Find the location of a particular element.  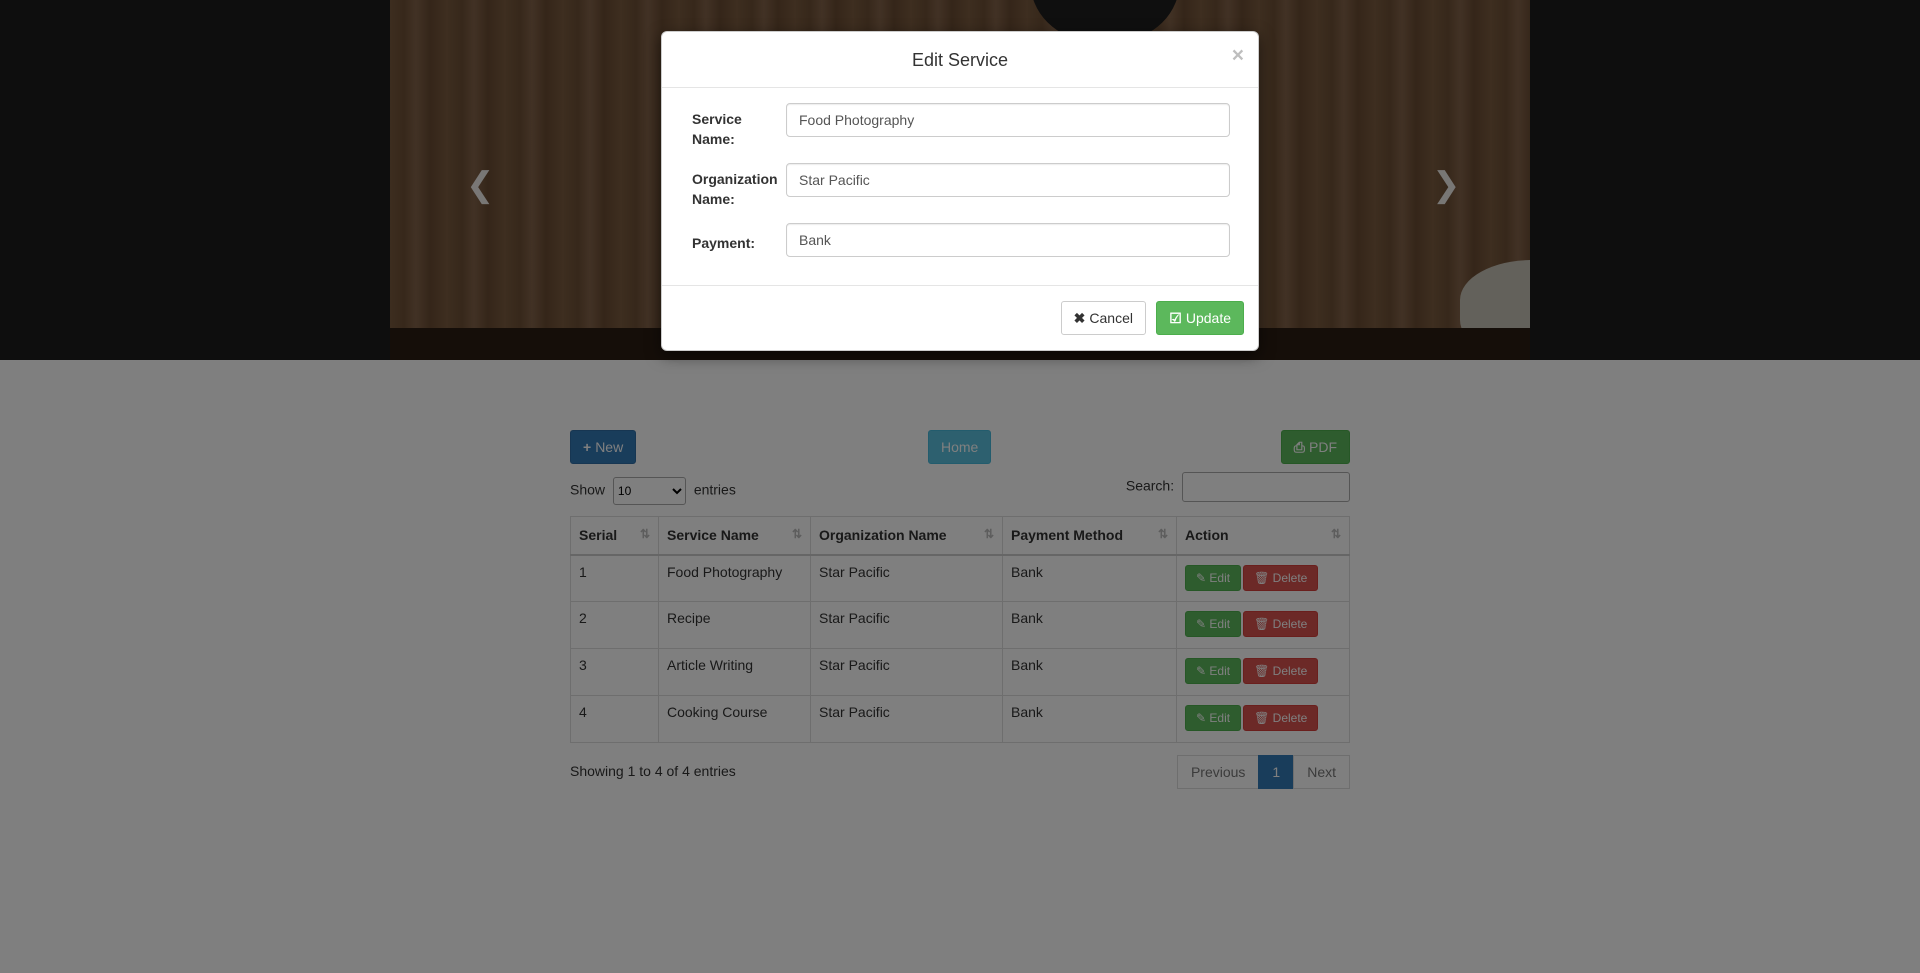

update-button: ☑ Update is located at coordinates (1200, 318).